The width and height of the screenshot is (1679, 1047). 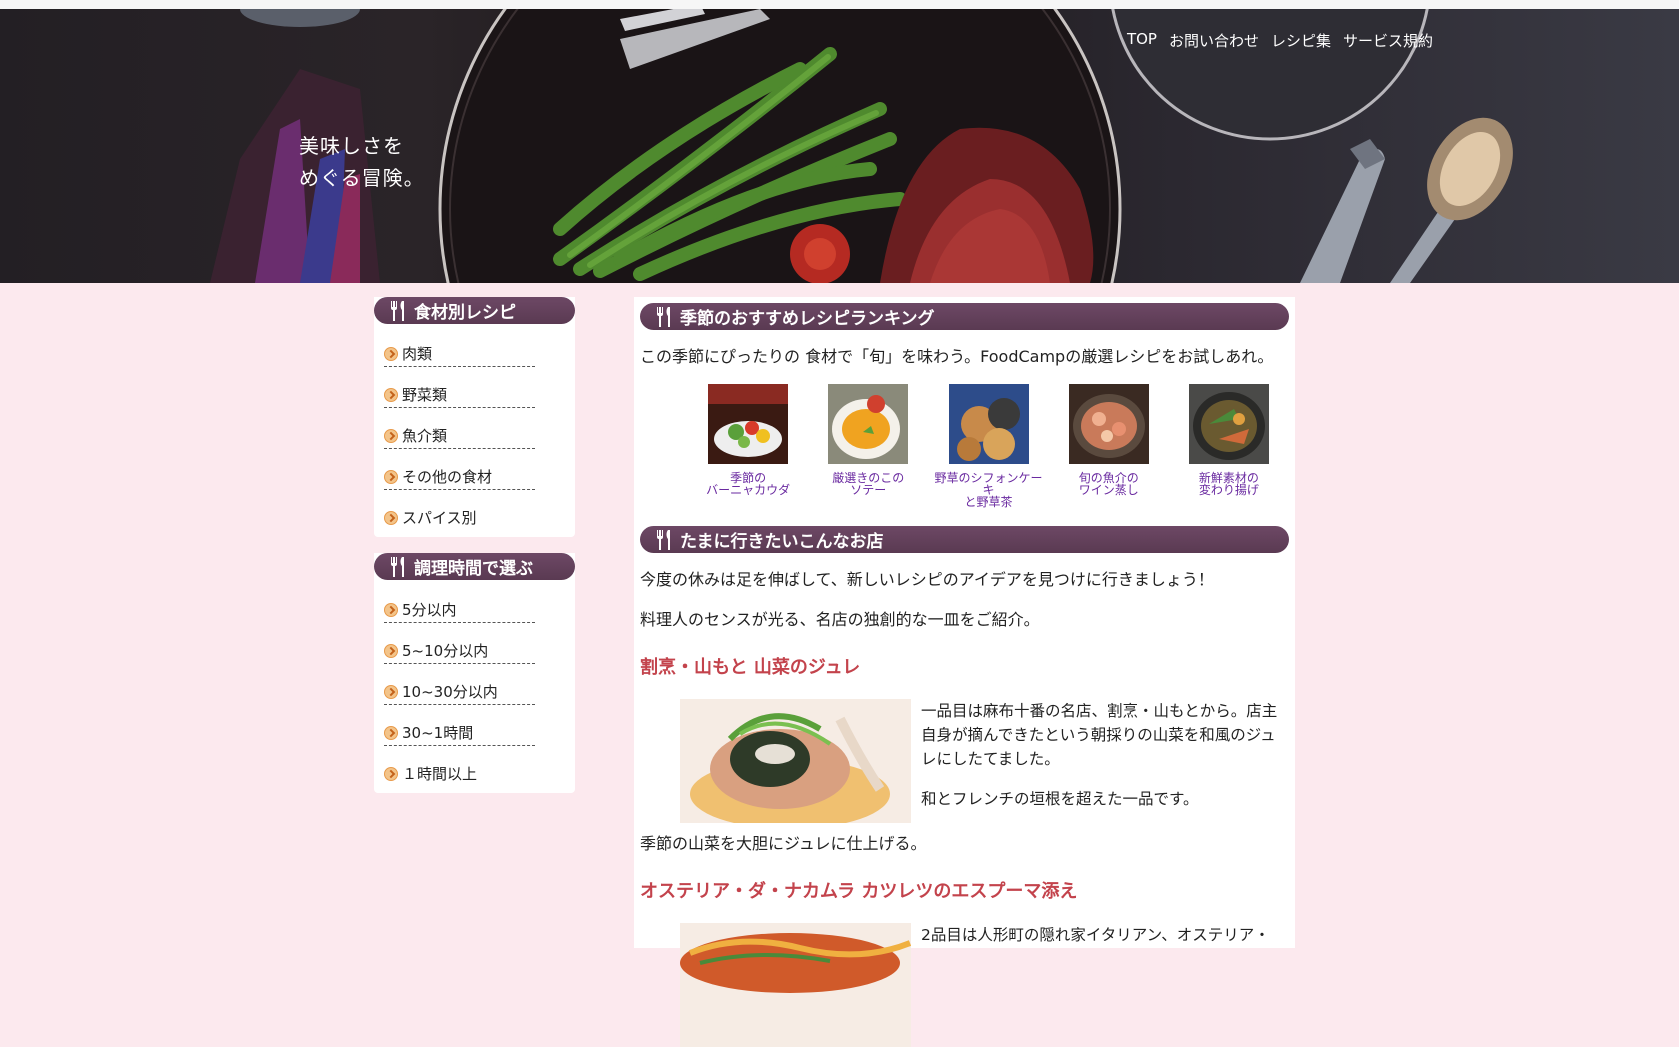 I want to click on caption-line: と野草茶, so click(x=988, y=502).